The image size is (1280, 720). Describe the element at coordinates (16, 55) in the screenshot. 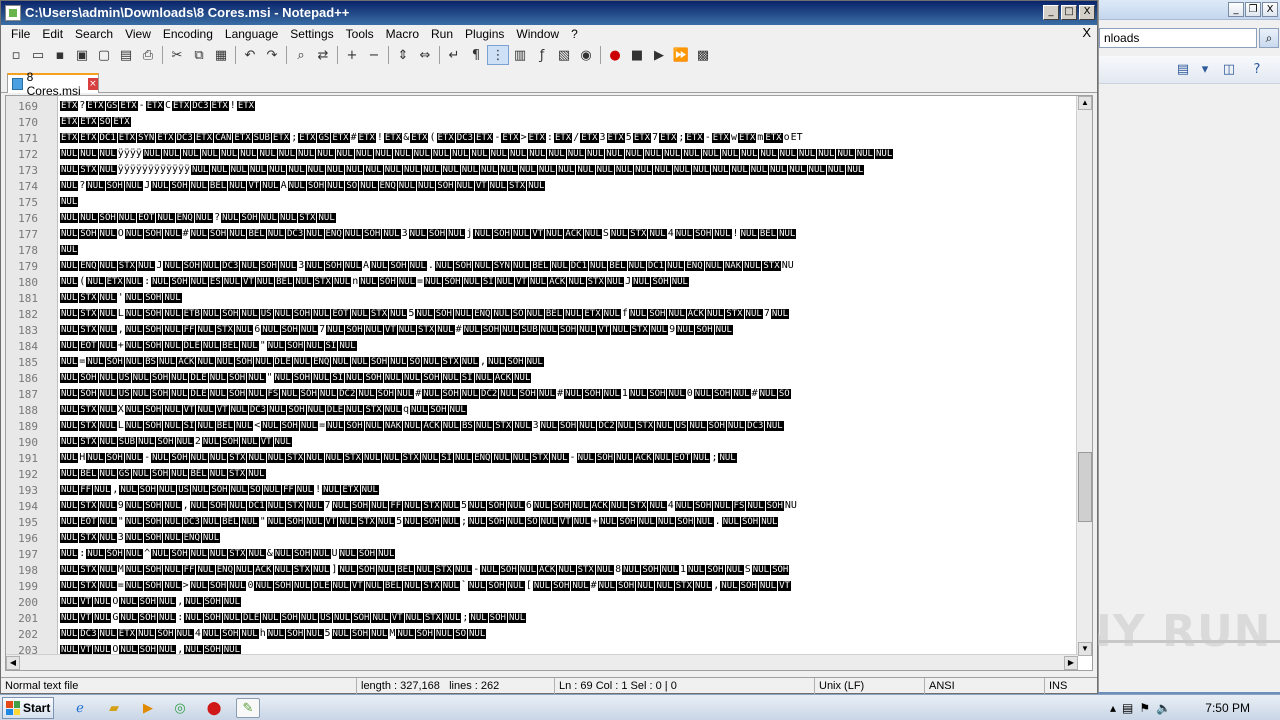

I see `new-file-icon: ▫` at that location.